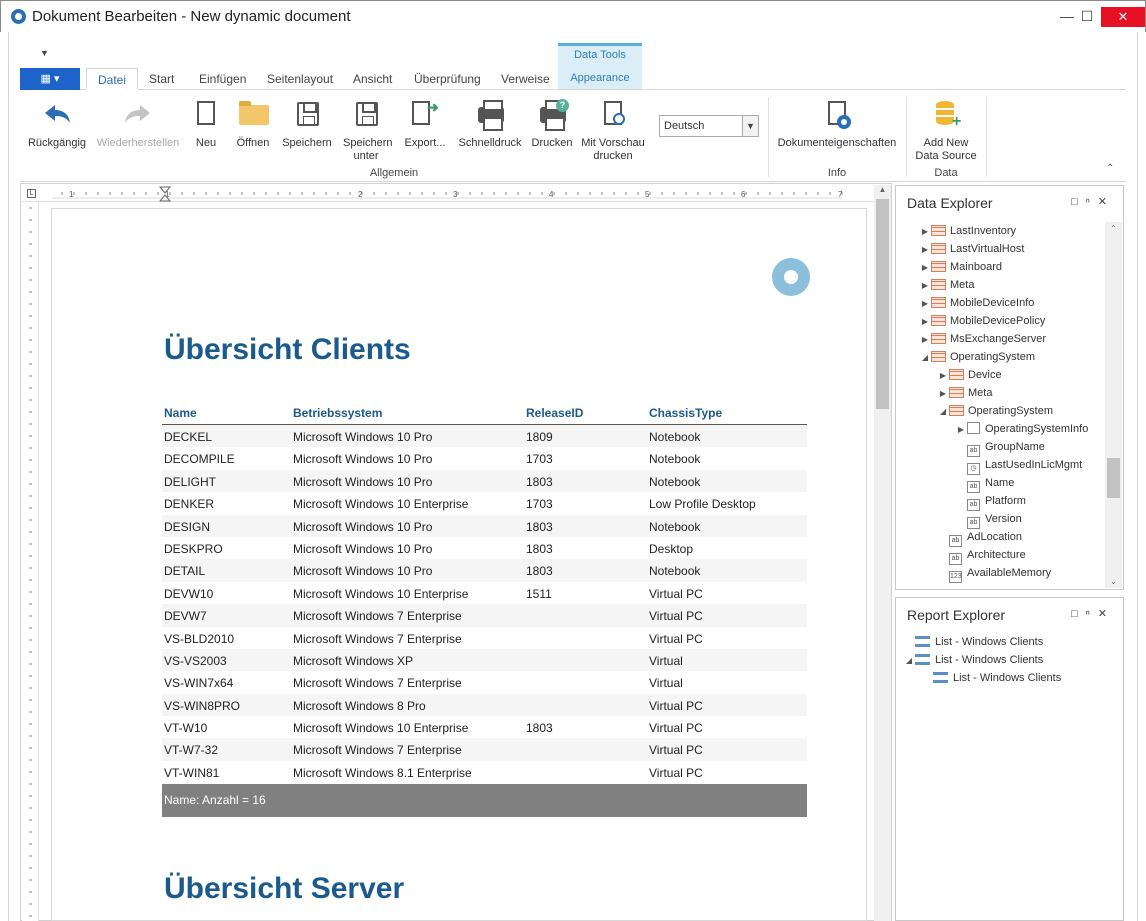 The width and height of the screenshot is (1146, 921). What do you see at coordinates (552, 143) in the screenshot?
I see `print-label: Drucken` at bounding box center [552, 143].